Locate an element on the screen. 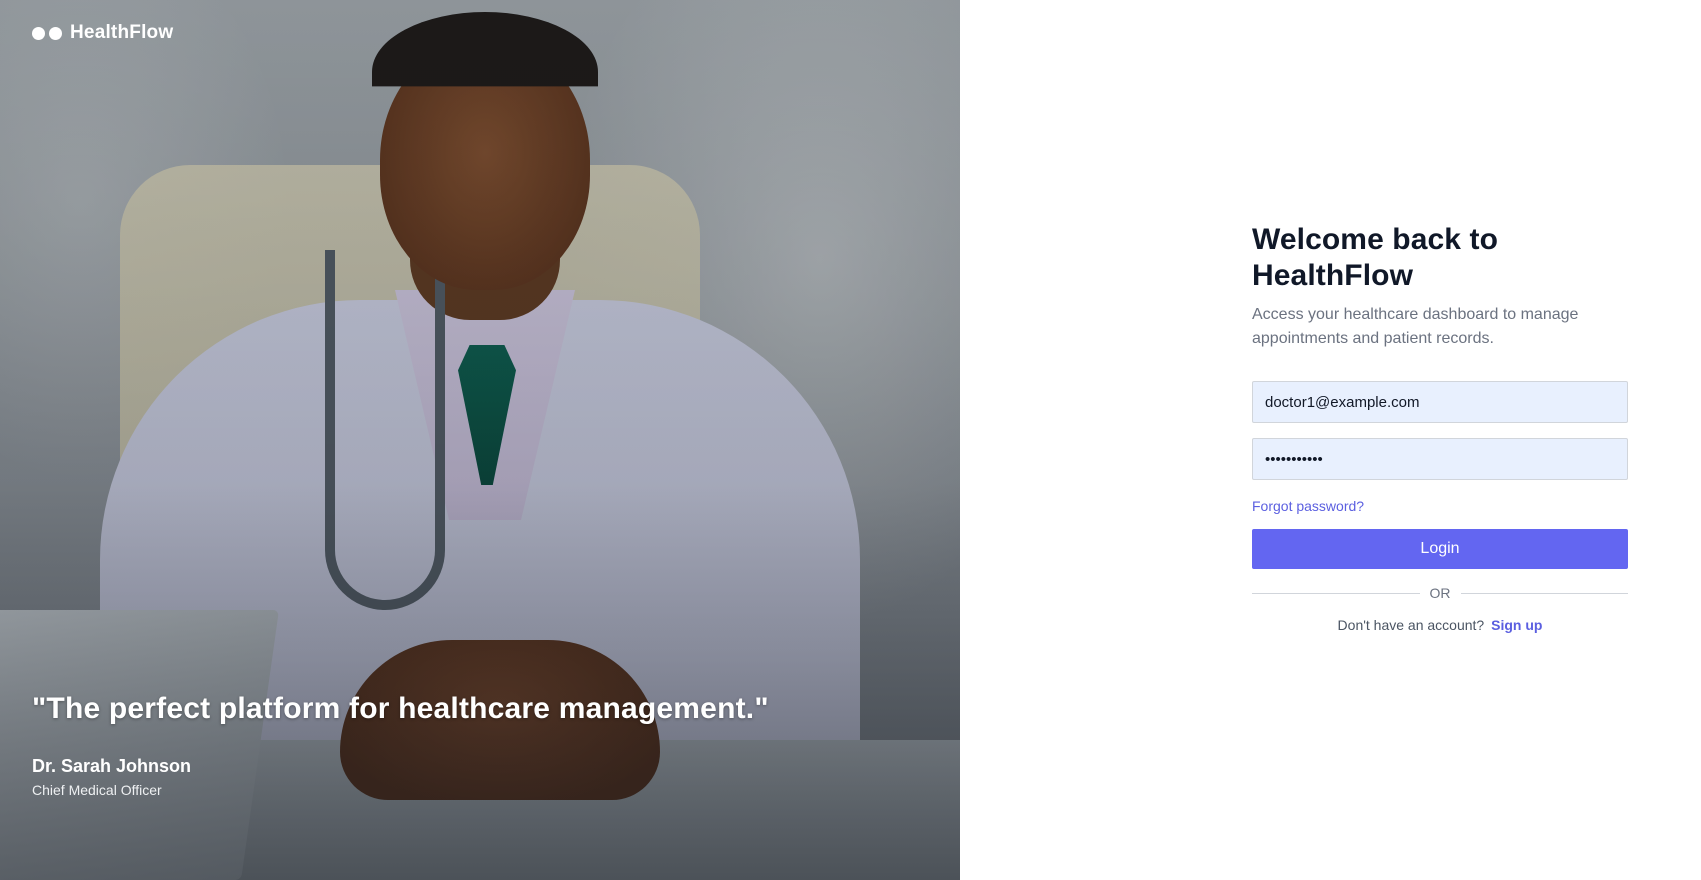  signup-prompt: Don't have an account? is located at coordinates (1411, 625).